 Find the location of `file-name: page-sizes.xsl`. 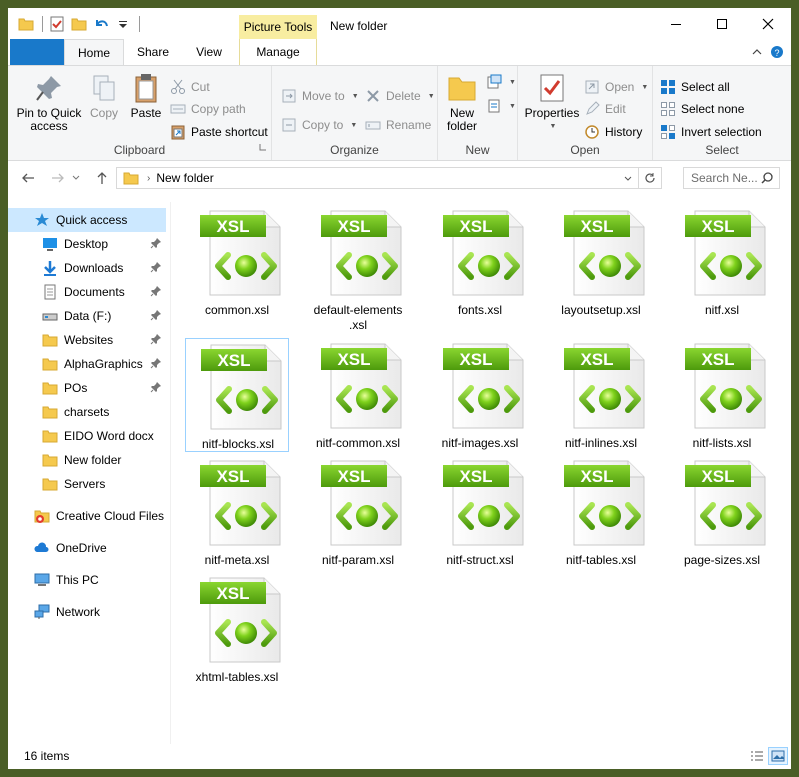

file-name: page-sizes.xsl is located at coordinates (722, 560).